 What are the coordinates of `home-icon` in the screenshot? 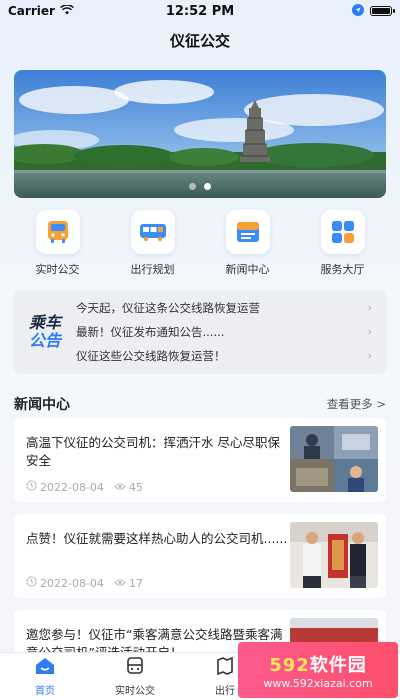 It's located at (45, 668).